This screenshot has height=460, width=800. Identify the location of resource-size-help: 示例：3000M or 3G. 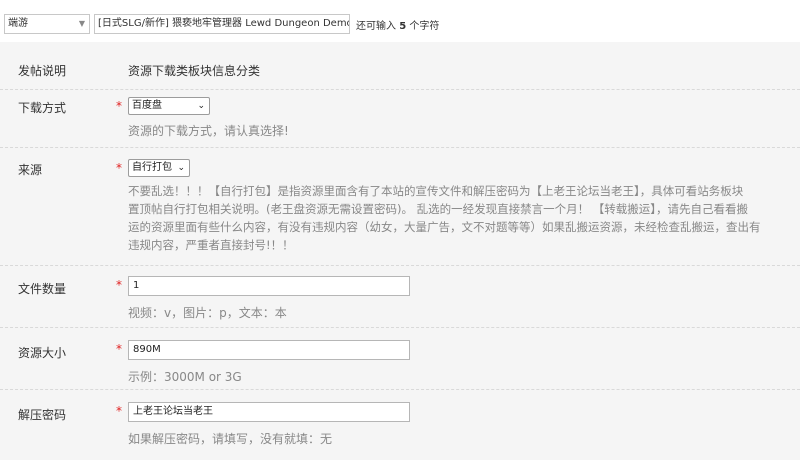
(185, 377).